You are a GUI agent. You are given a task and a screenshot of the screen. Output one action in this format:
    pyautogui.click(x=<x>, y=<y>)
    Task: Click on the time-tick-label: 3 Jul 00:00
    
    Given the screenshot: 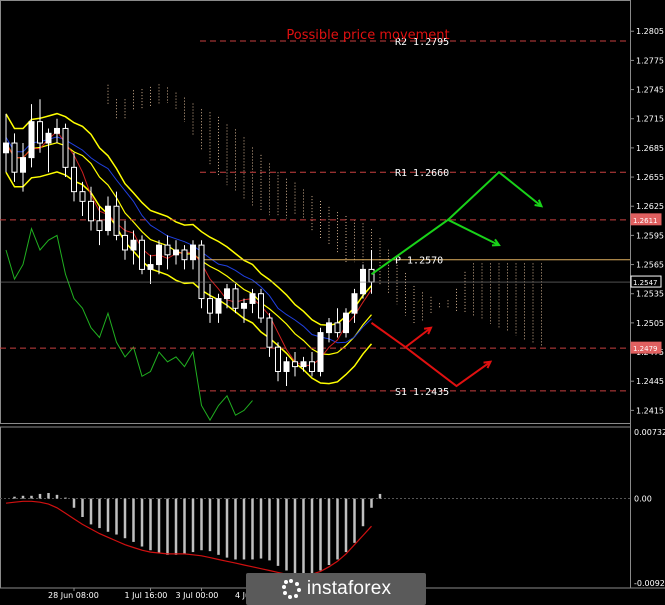 What is the action you would take?
    pyautogui.click(x=197, y=595)
    